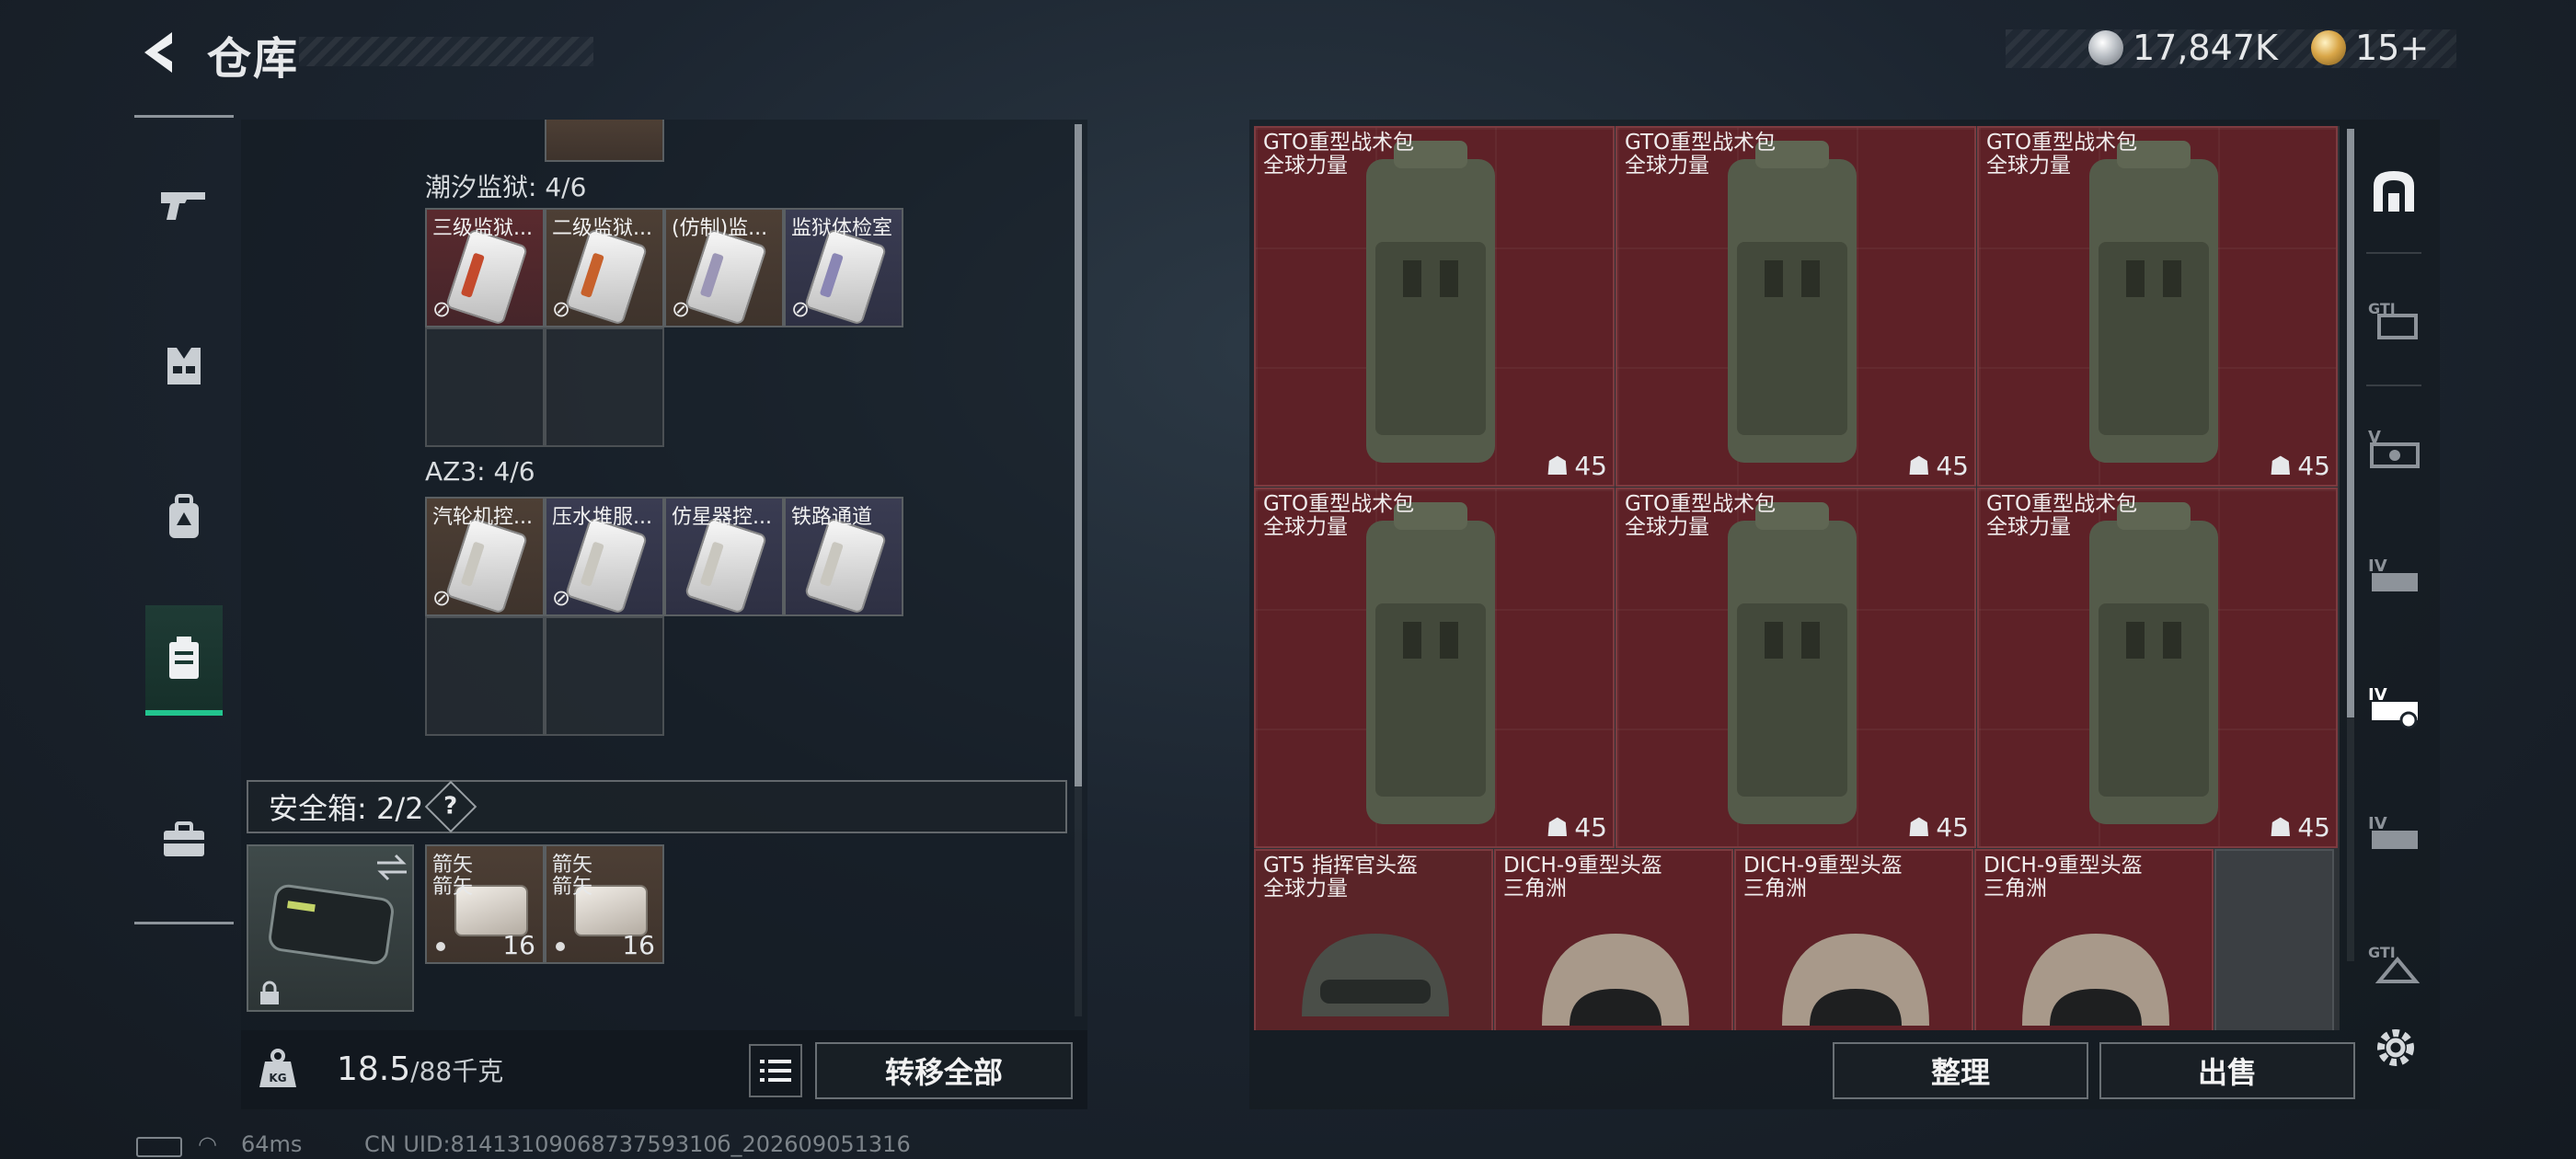 The image size is (2576, 1159). I want to click on filter-iv-active: IV, so click(2394, 706).